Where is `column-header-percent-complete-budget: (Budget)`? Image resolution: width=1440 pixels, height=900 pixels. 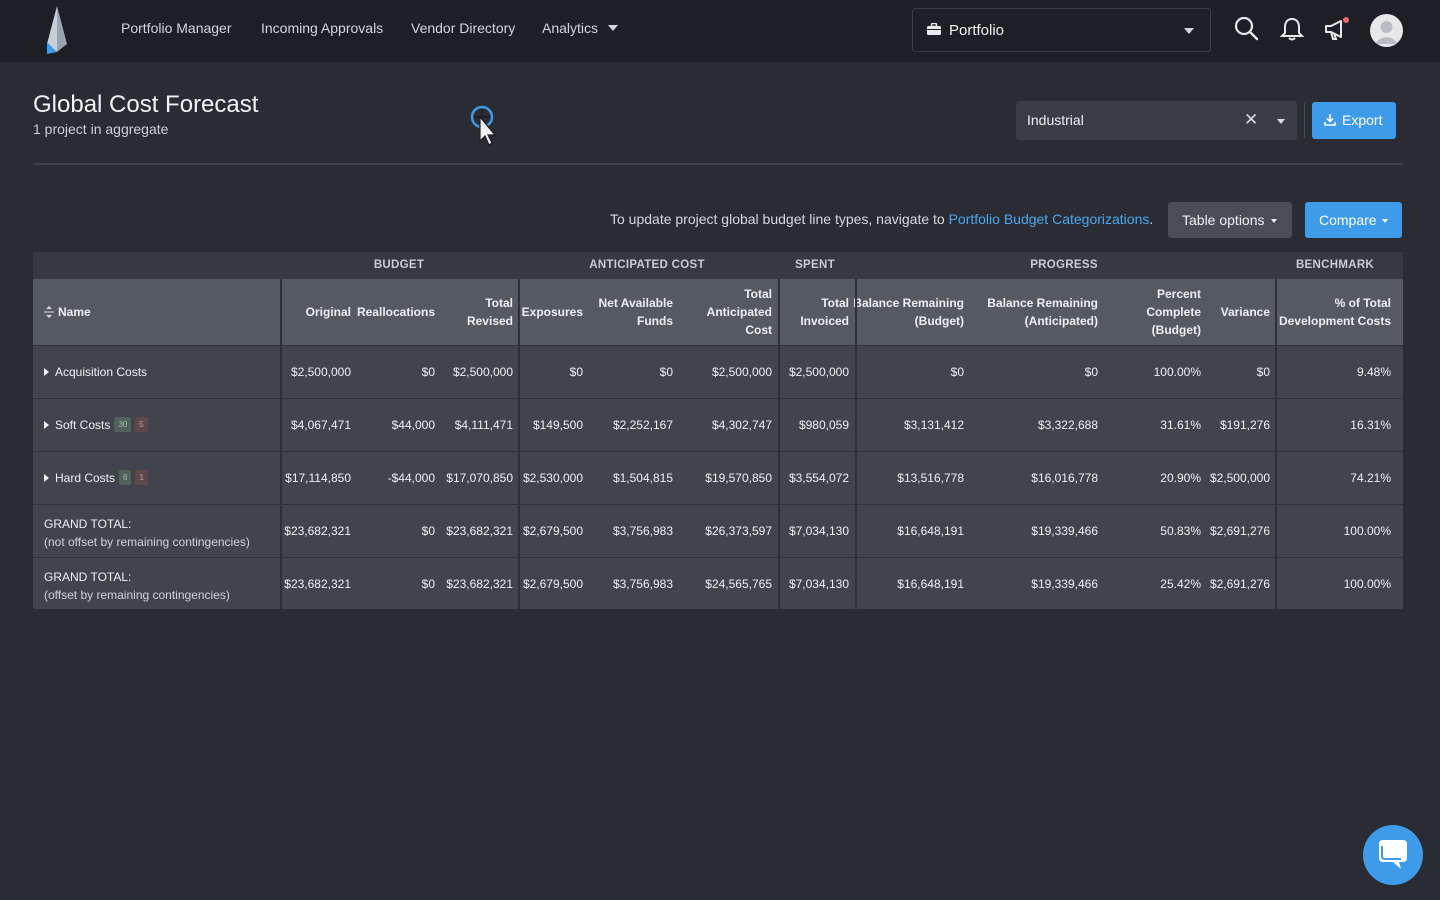
column-header-percent-complete-budget: (Budget) is located at coordinates (1176, 330).